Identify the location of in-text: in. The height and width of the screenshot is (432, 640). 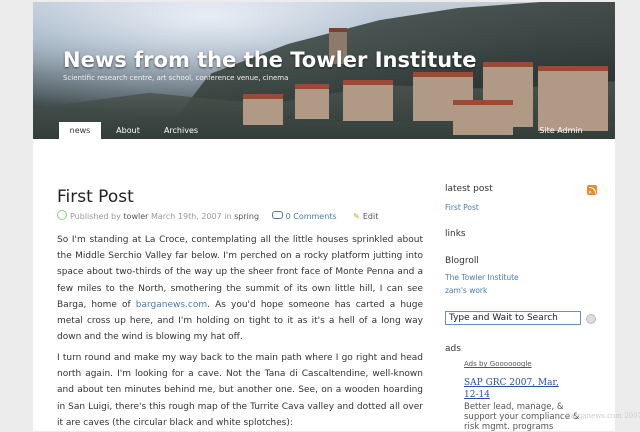
(228, 216).